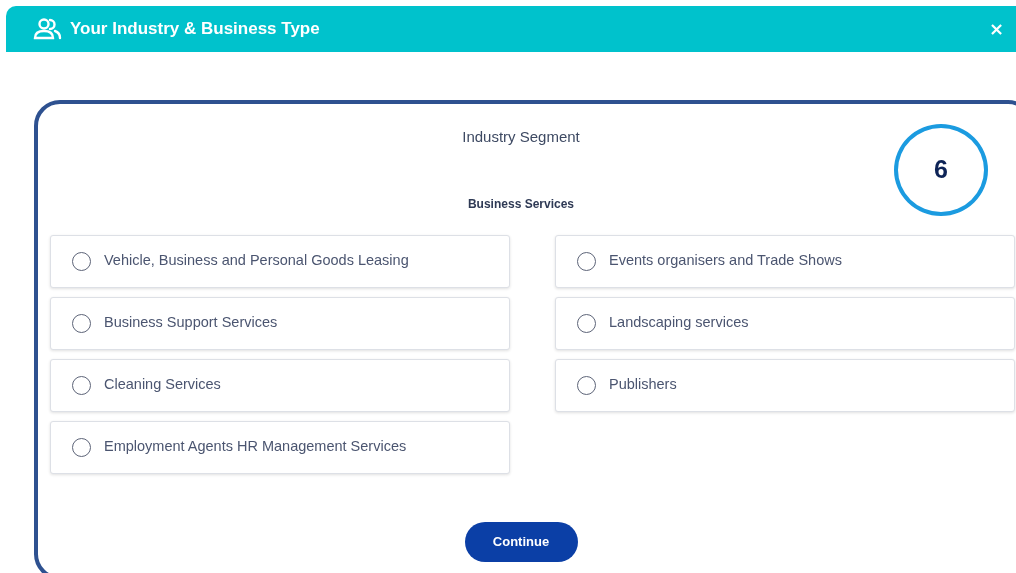 The width and height of the screenshot is (1016, 573). What do you see at coordinates (643, 385) in the screenshot?
I see `option-label: Publishers` at bounding box center [643, 385].